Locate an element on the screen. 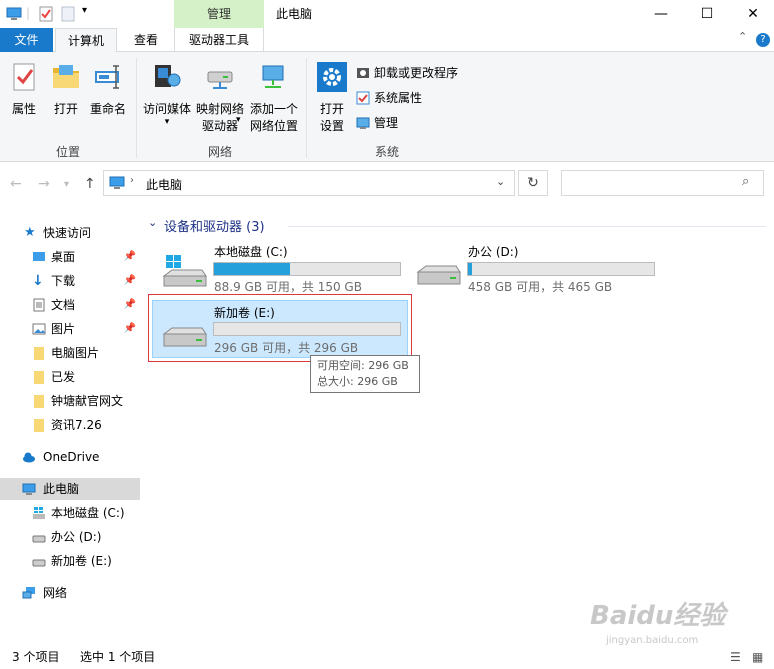 The height and width of the screenshot is (669, 774). nav-item-folder: 钟塘献官网文 is located at coordinates (70, 401).